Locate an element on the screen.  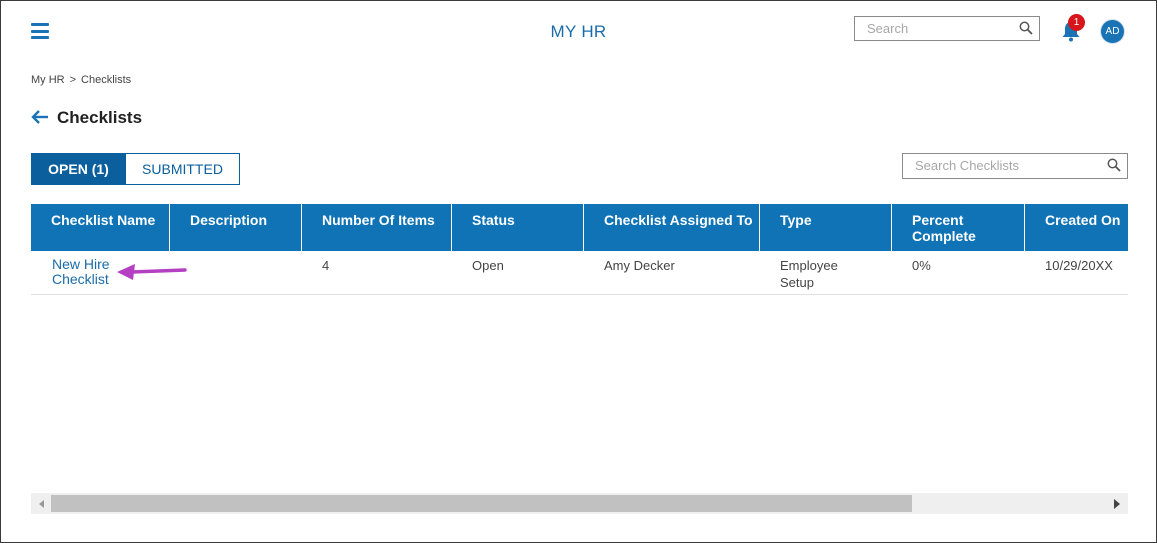
checklist-search is located at coordinates (1015, 166).